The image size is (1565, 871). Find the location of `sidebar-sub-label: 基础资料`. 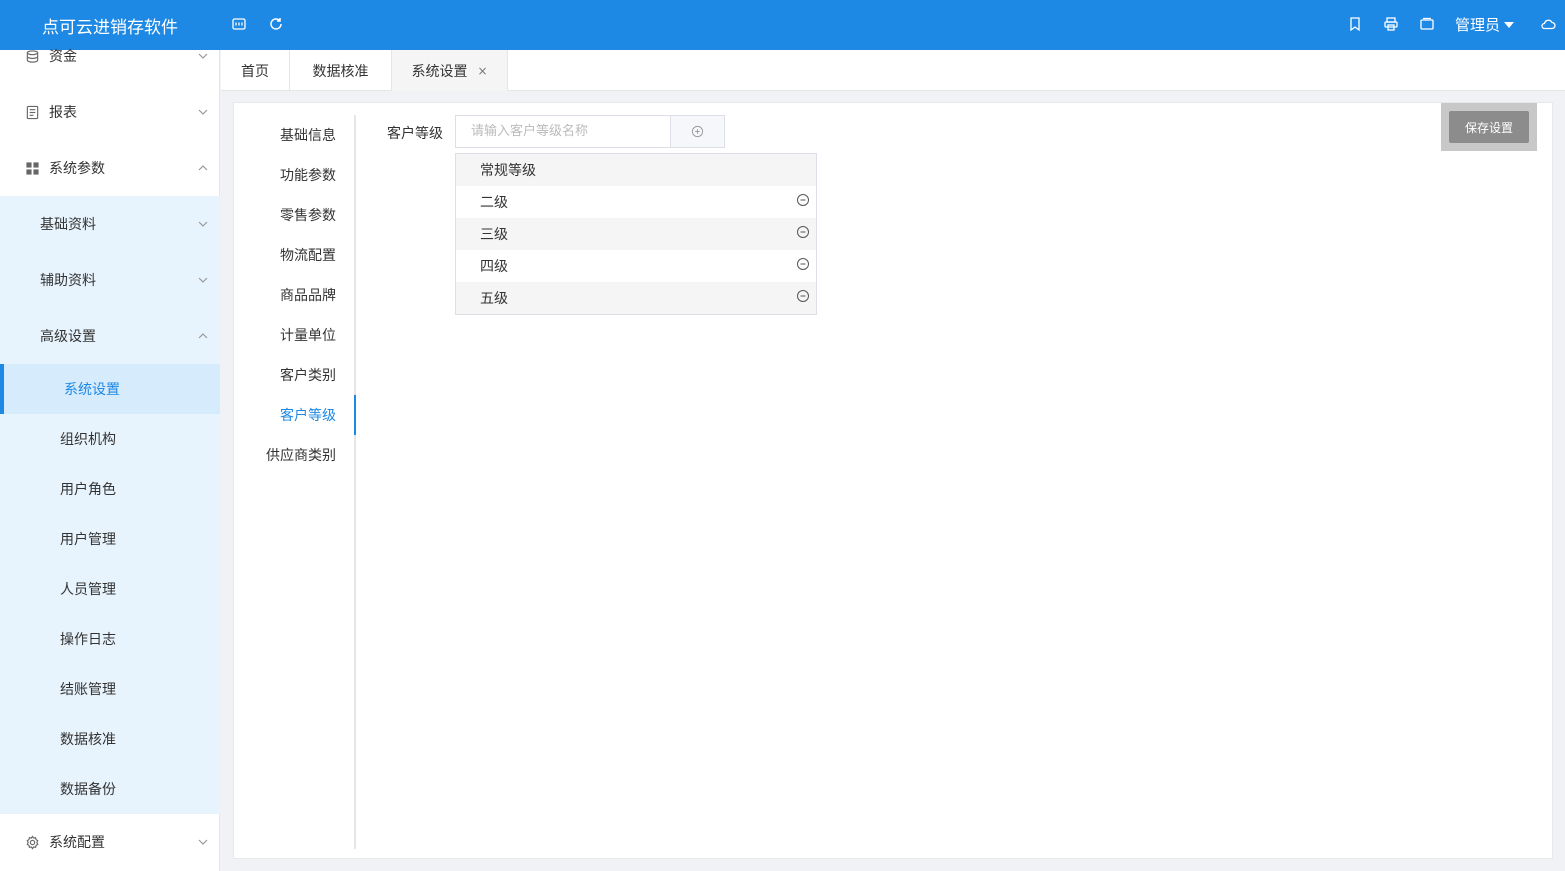

sidebar-sub-label: 基础资料 is located at coordinates (68, 225).